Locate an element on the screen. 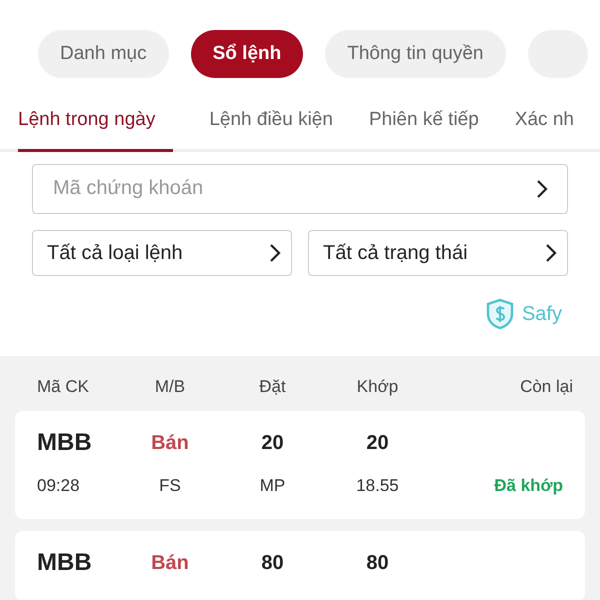 This screenshot has height=600, width=600. tab: Phiên kế tiếp is located at coordinates (423, 129).